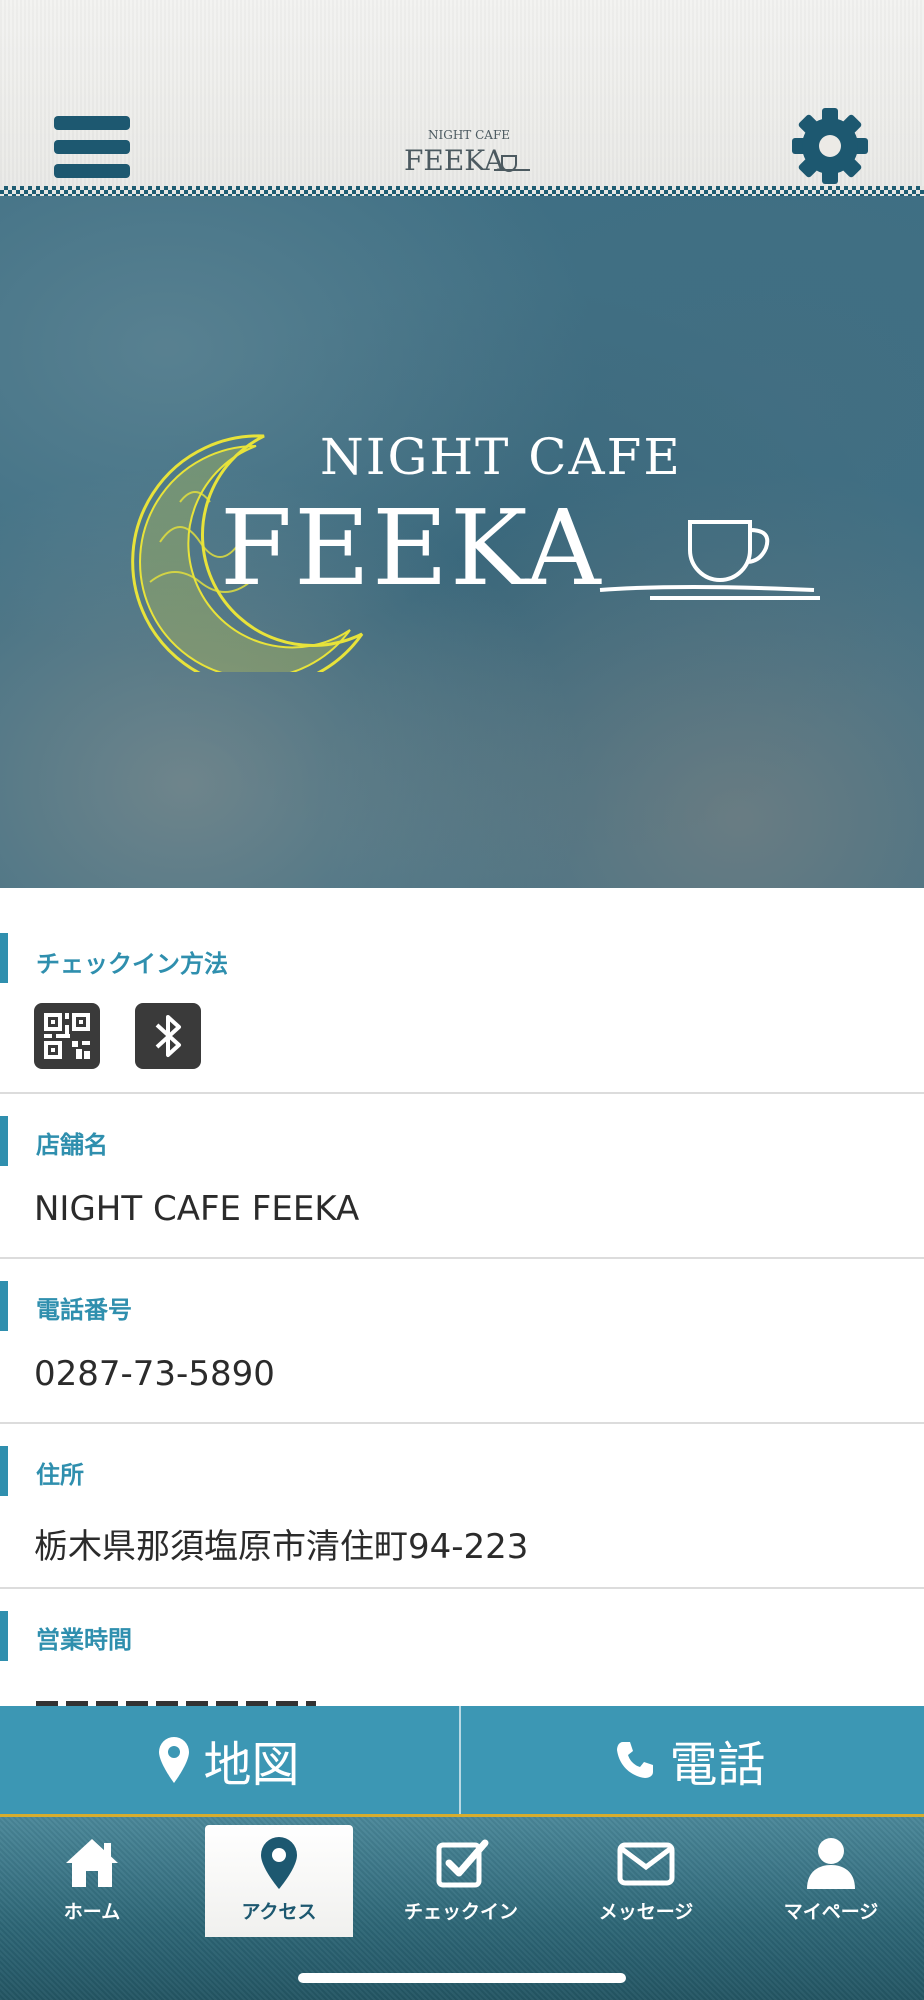 Image resolution: width=924 pixels, height=2000 pixels. What do you see at coordinates (462, 1176) in the screenshot?
I see `store-name-section: 店舗名 NIGHT CAFE FEEKA` at bounding box center [462, 1176].